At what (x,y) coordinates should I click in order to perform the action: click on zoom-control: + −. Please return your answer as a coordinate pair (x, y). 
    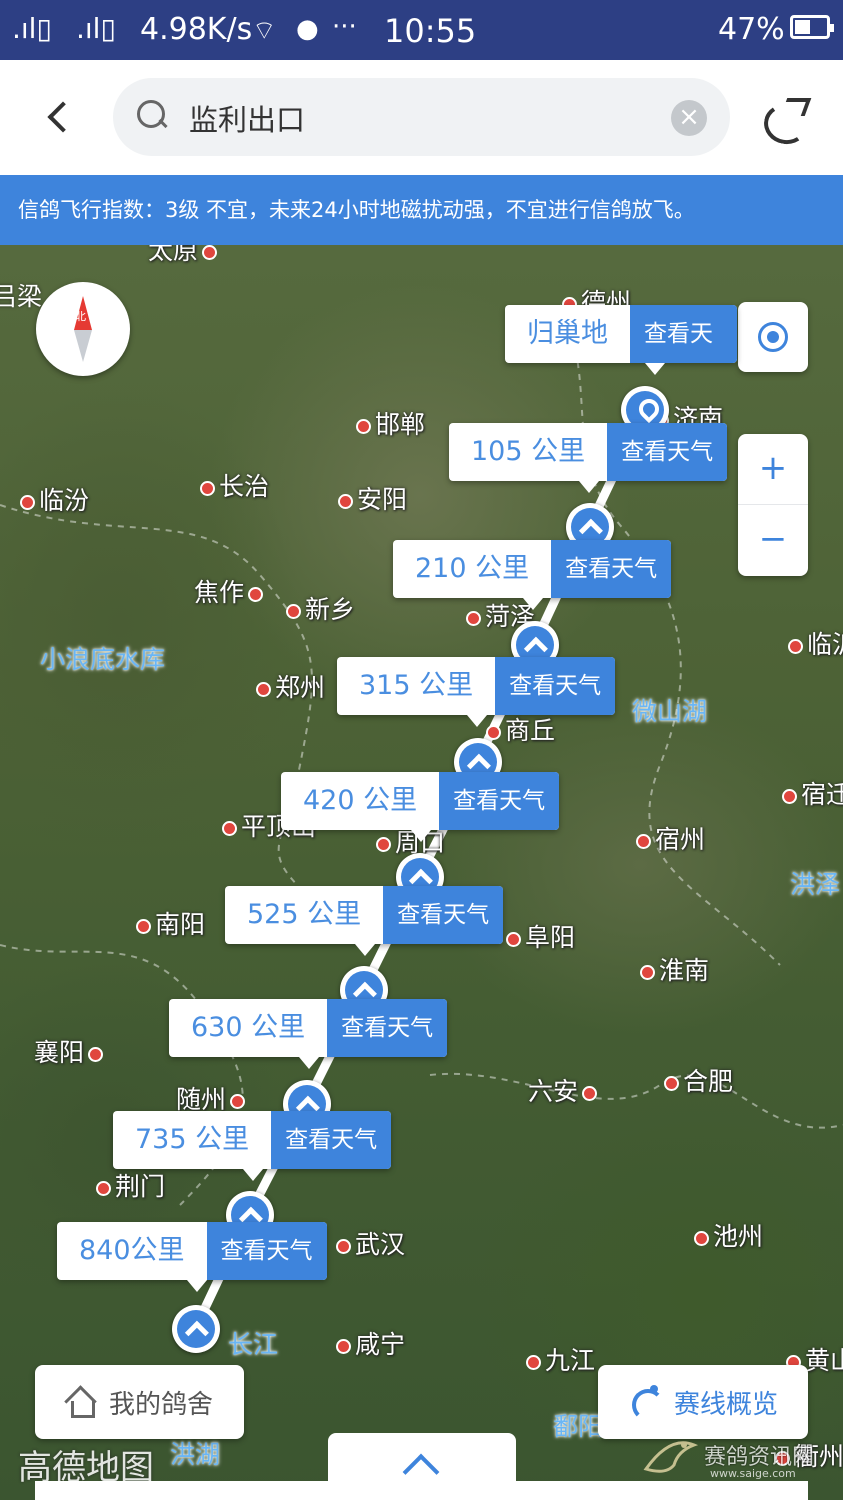
    Looking at the image, I should click on (773, 505).